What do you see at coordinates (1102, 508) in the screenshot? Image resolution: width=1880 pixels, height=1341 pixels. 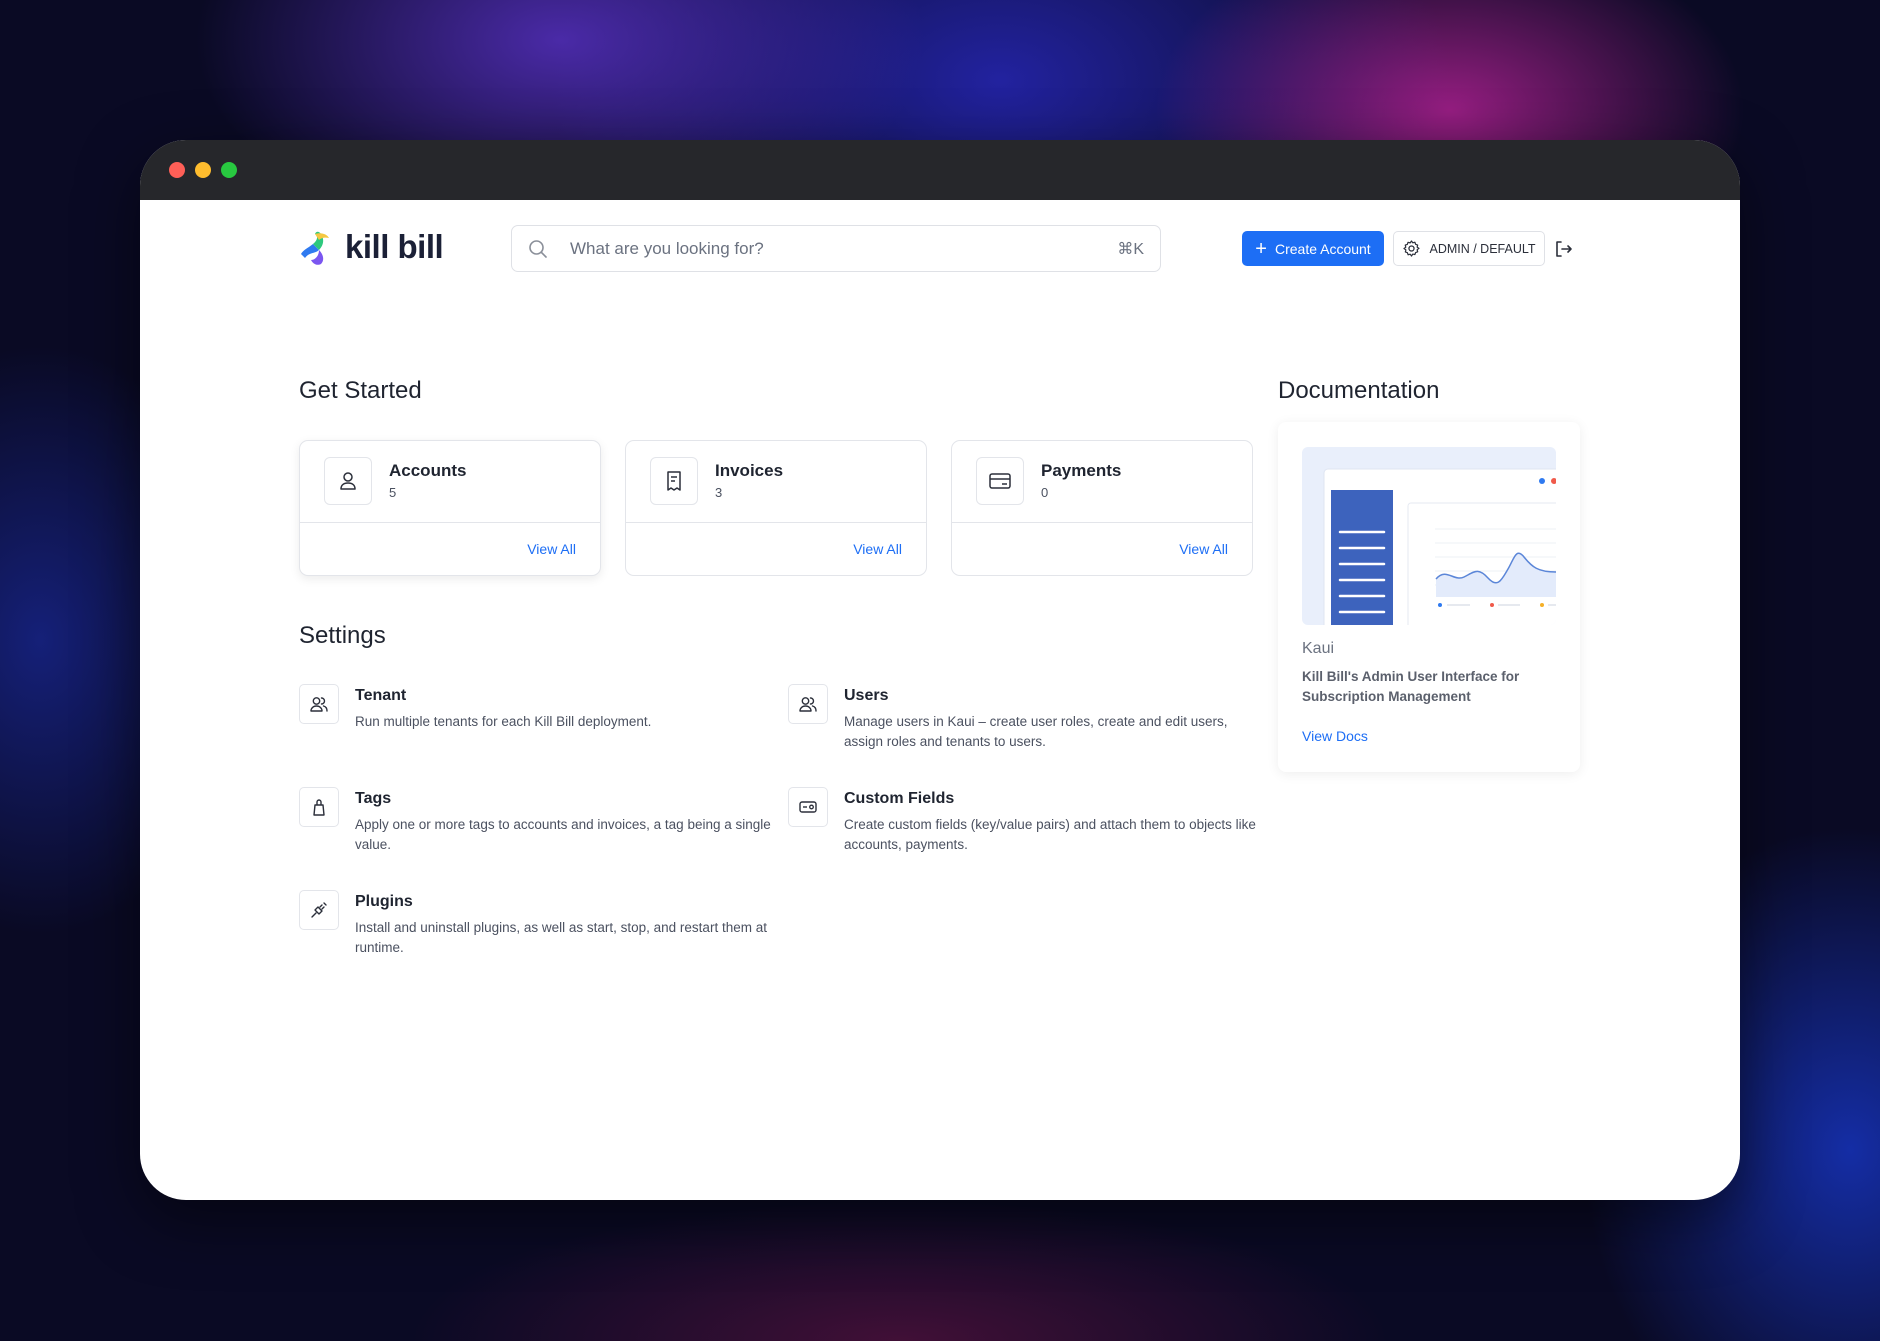 I see `payments-card: Payments 0 View All` at bounding box center [1102, 508].